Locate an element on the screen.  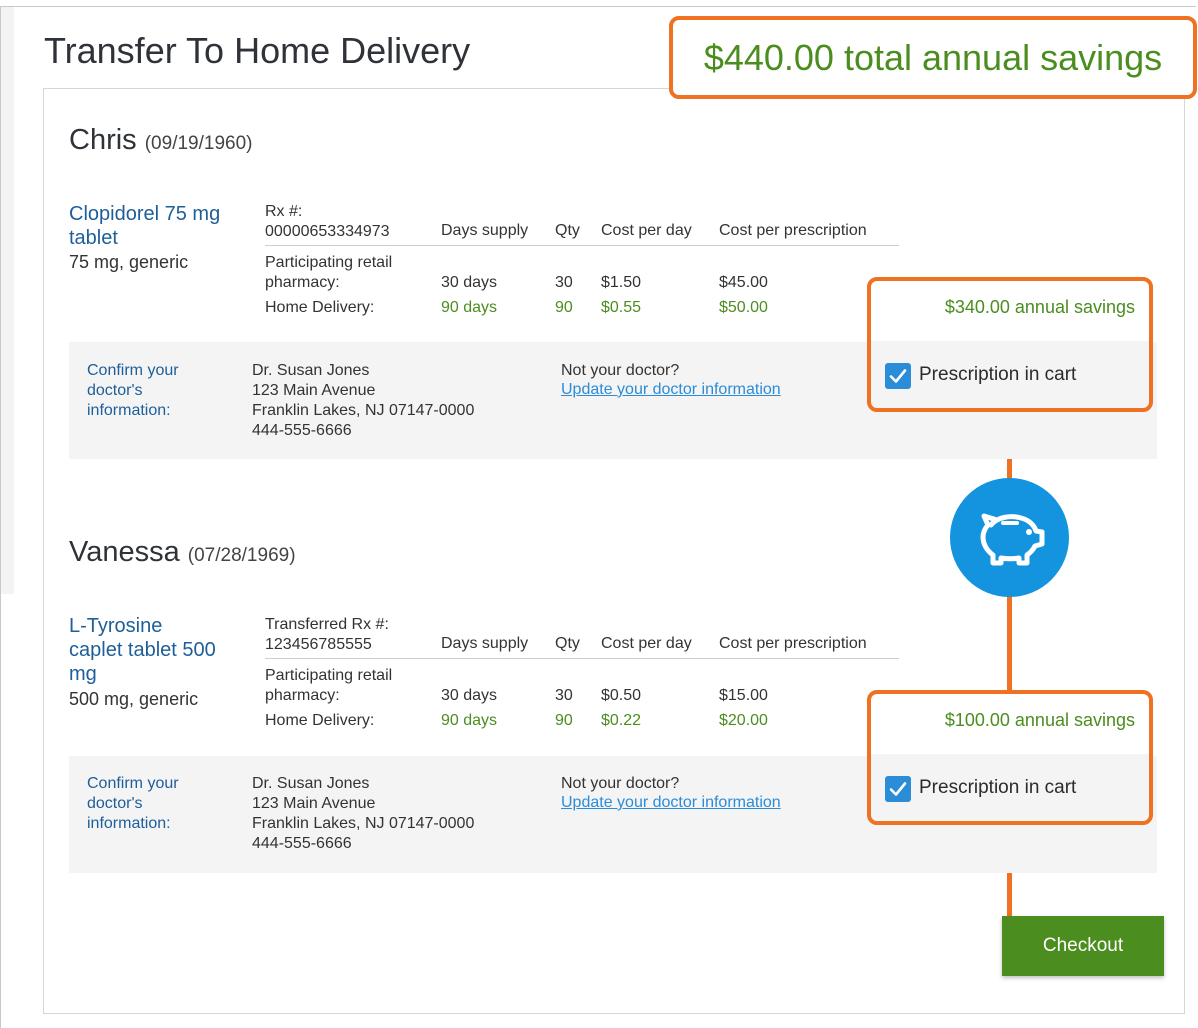
rx-label: Rx #: is located at coordinates (284, 211).